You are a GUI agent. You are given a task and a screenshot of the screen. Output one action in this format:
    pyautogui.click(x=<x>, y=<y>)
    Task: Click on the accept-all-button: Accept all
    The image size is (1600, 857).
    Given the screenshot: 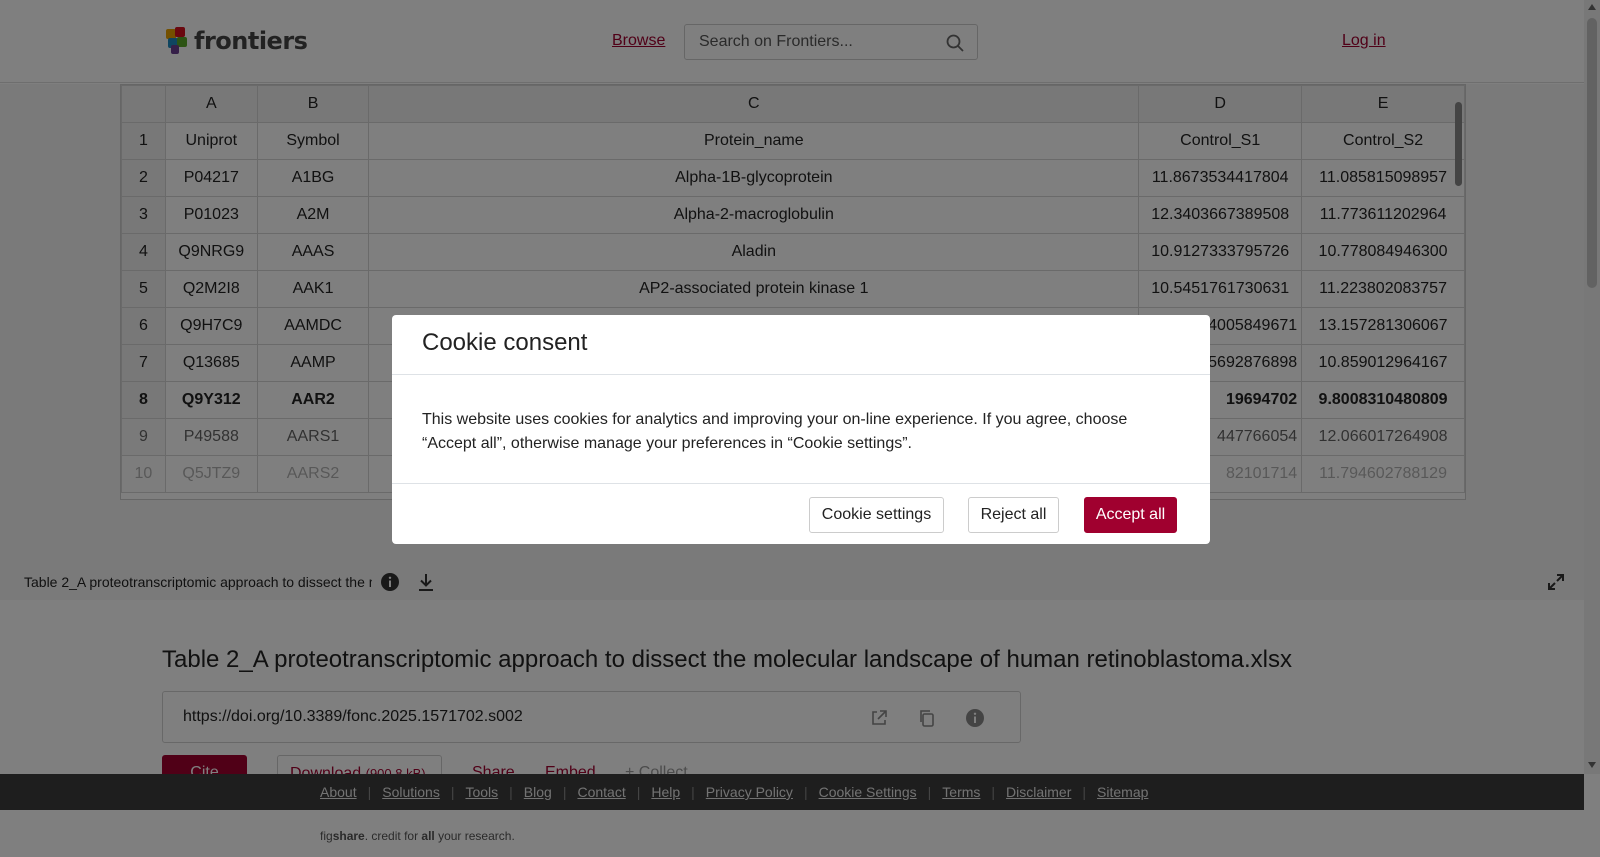 What is the action you would take?
    pyautogui.click(x=1130, y=515)
    